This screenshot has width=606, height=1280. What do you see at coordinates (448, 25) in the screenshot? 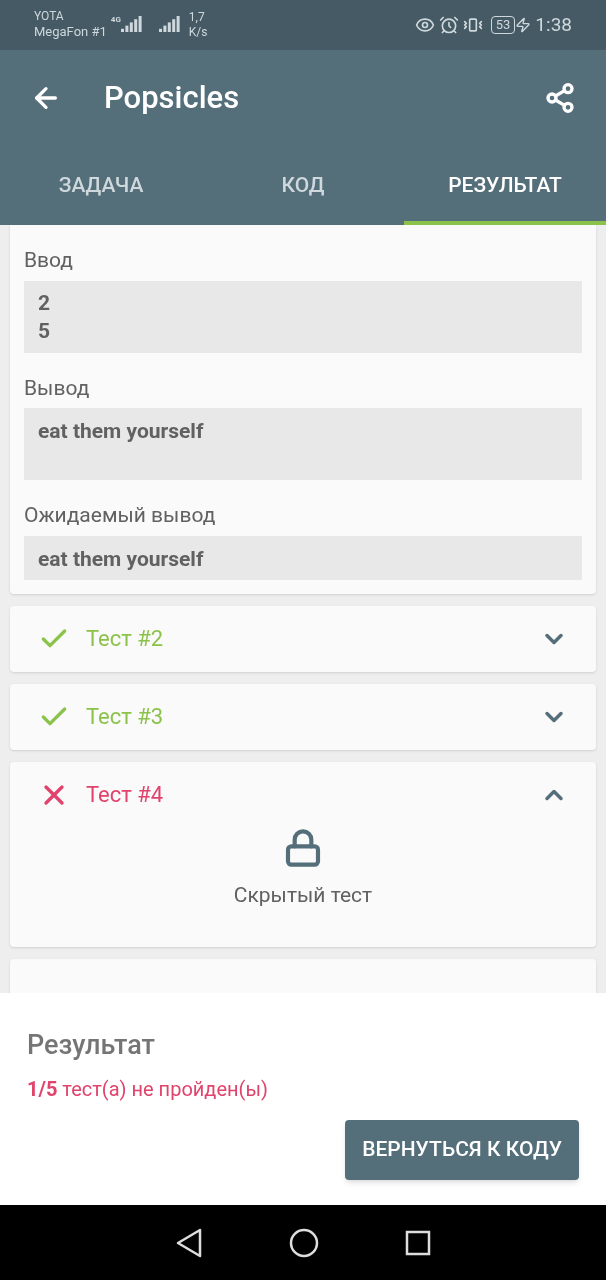
I see `alarm-icon` at bounding box center [448, 25].